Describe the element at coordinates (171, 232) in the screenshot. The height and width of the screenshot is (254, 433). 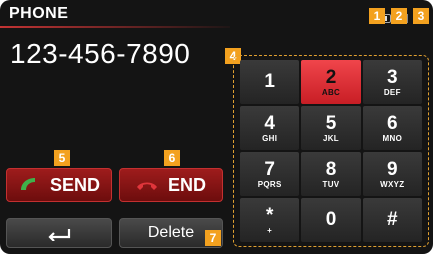
I see `delete-label: Delete` at that location.